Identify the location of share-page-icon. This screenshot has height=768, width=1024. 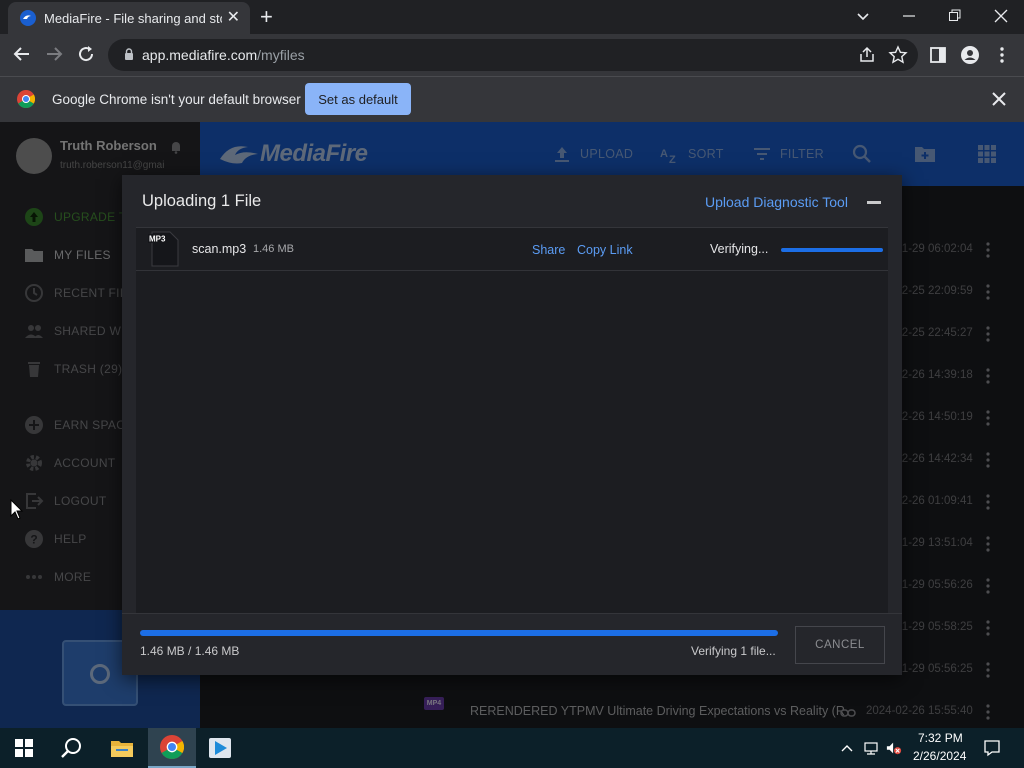
(867, 55).